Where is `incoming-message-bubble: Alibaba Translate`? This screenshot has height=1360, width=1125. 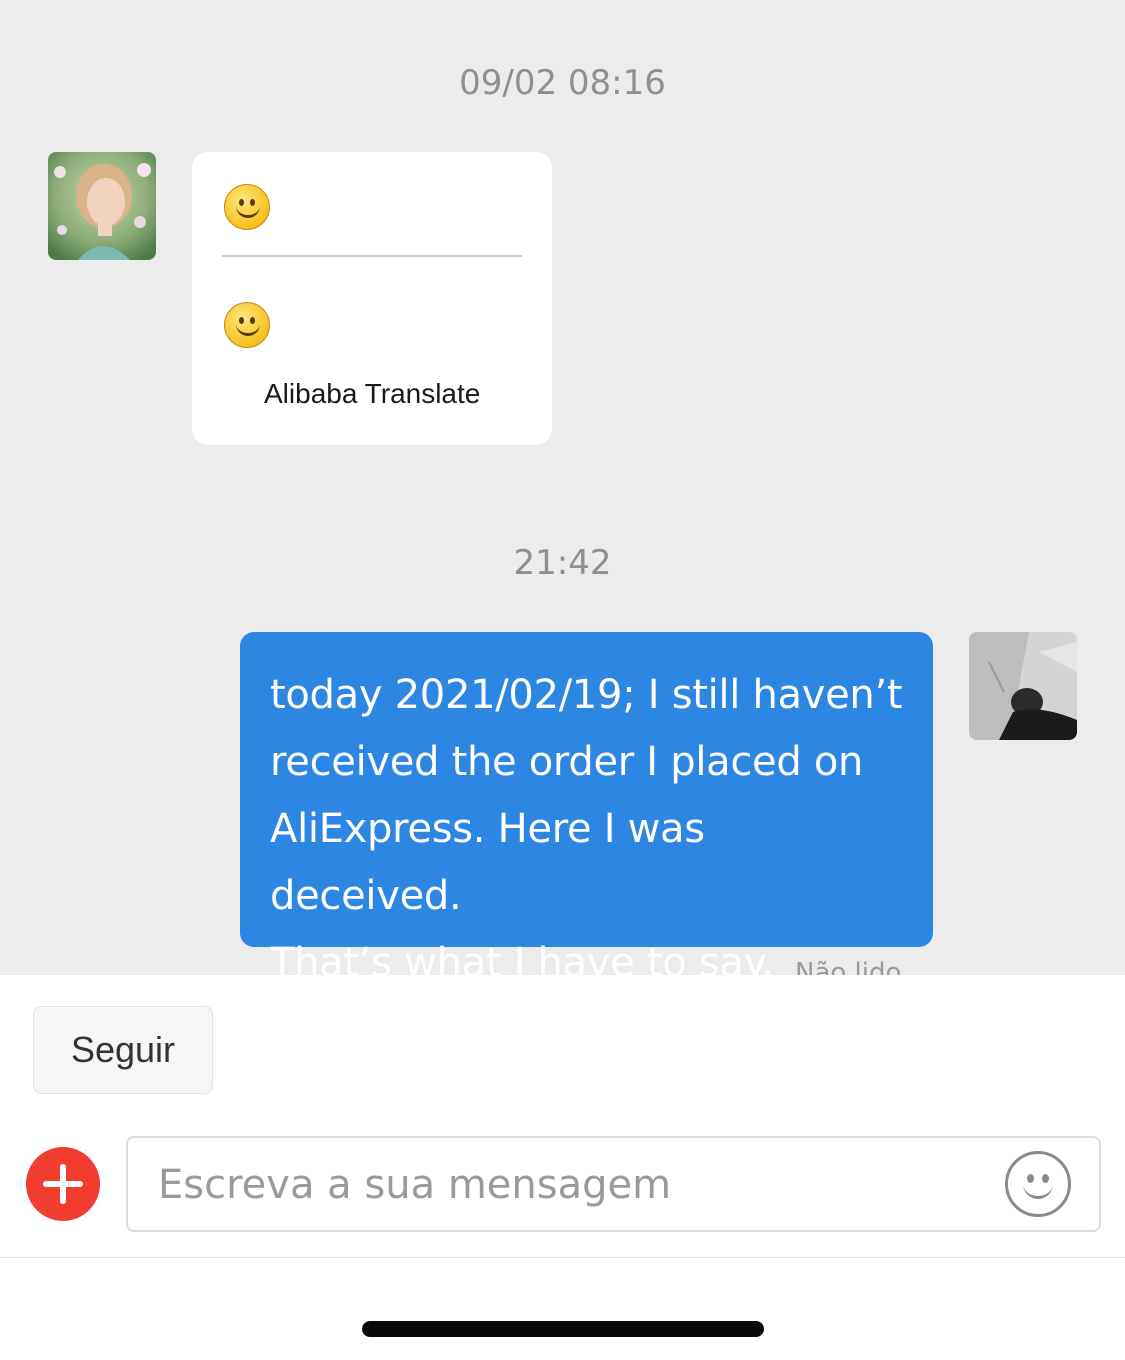 incoming-message-bubble: Alibaba Translate is located at coordinates (372, 298).